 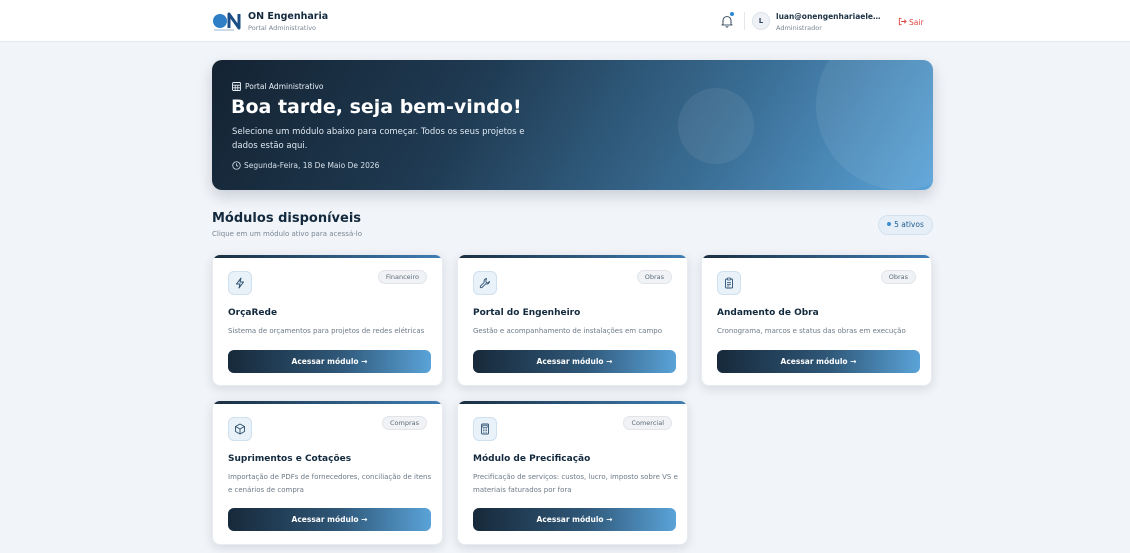 What do you see at coordinates (227, 21) in the screenshot?
I see `brand-logo` at bounding box center [227, 21].